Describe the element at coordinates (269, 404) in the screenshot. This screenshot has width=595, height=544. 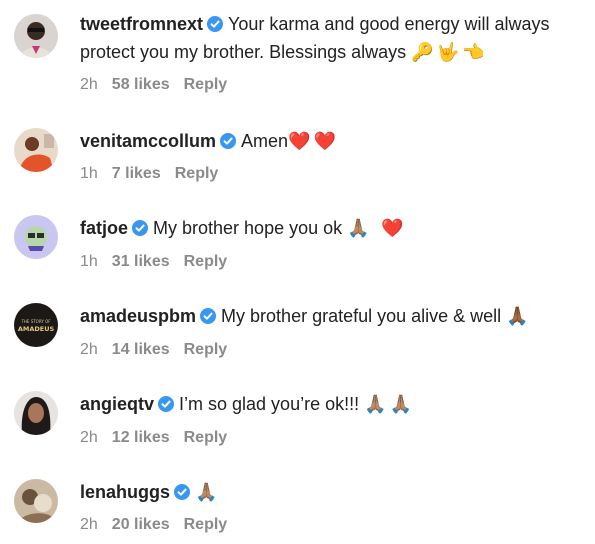
I see `comment-text: I’m so glad you’re ok!!!` at that location.